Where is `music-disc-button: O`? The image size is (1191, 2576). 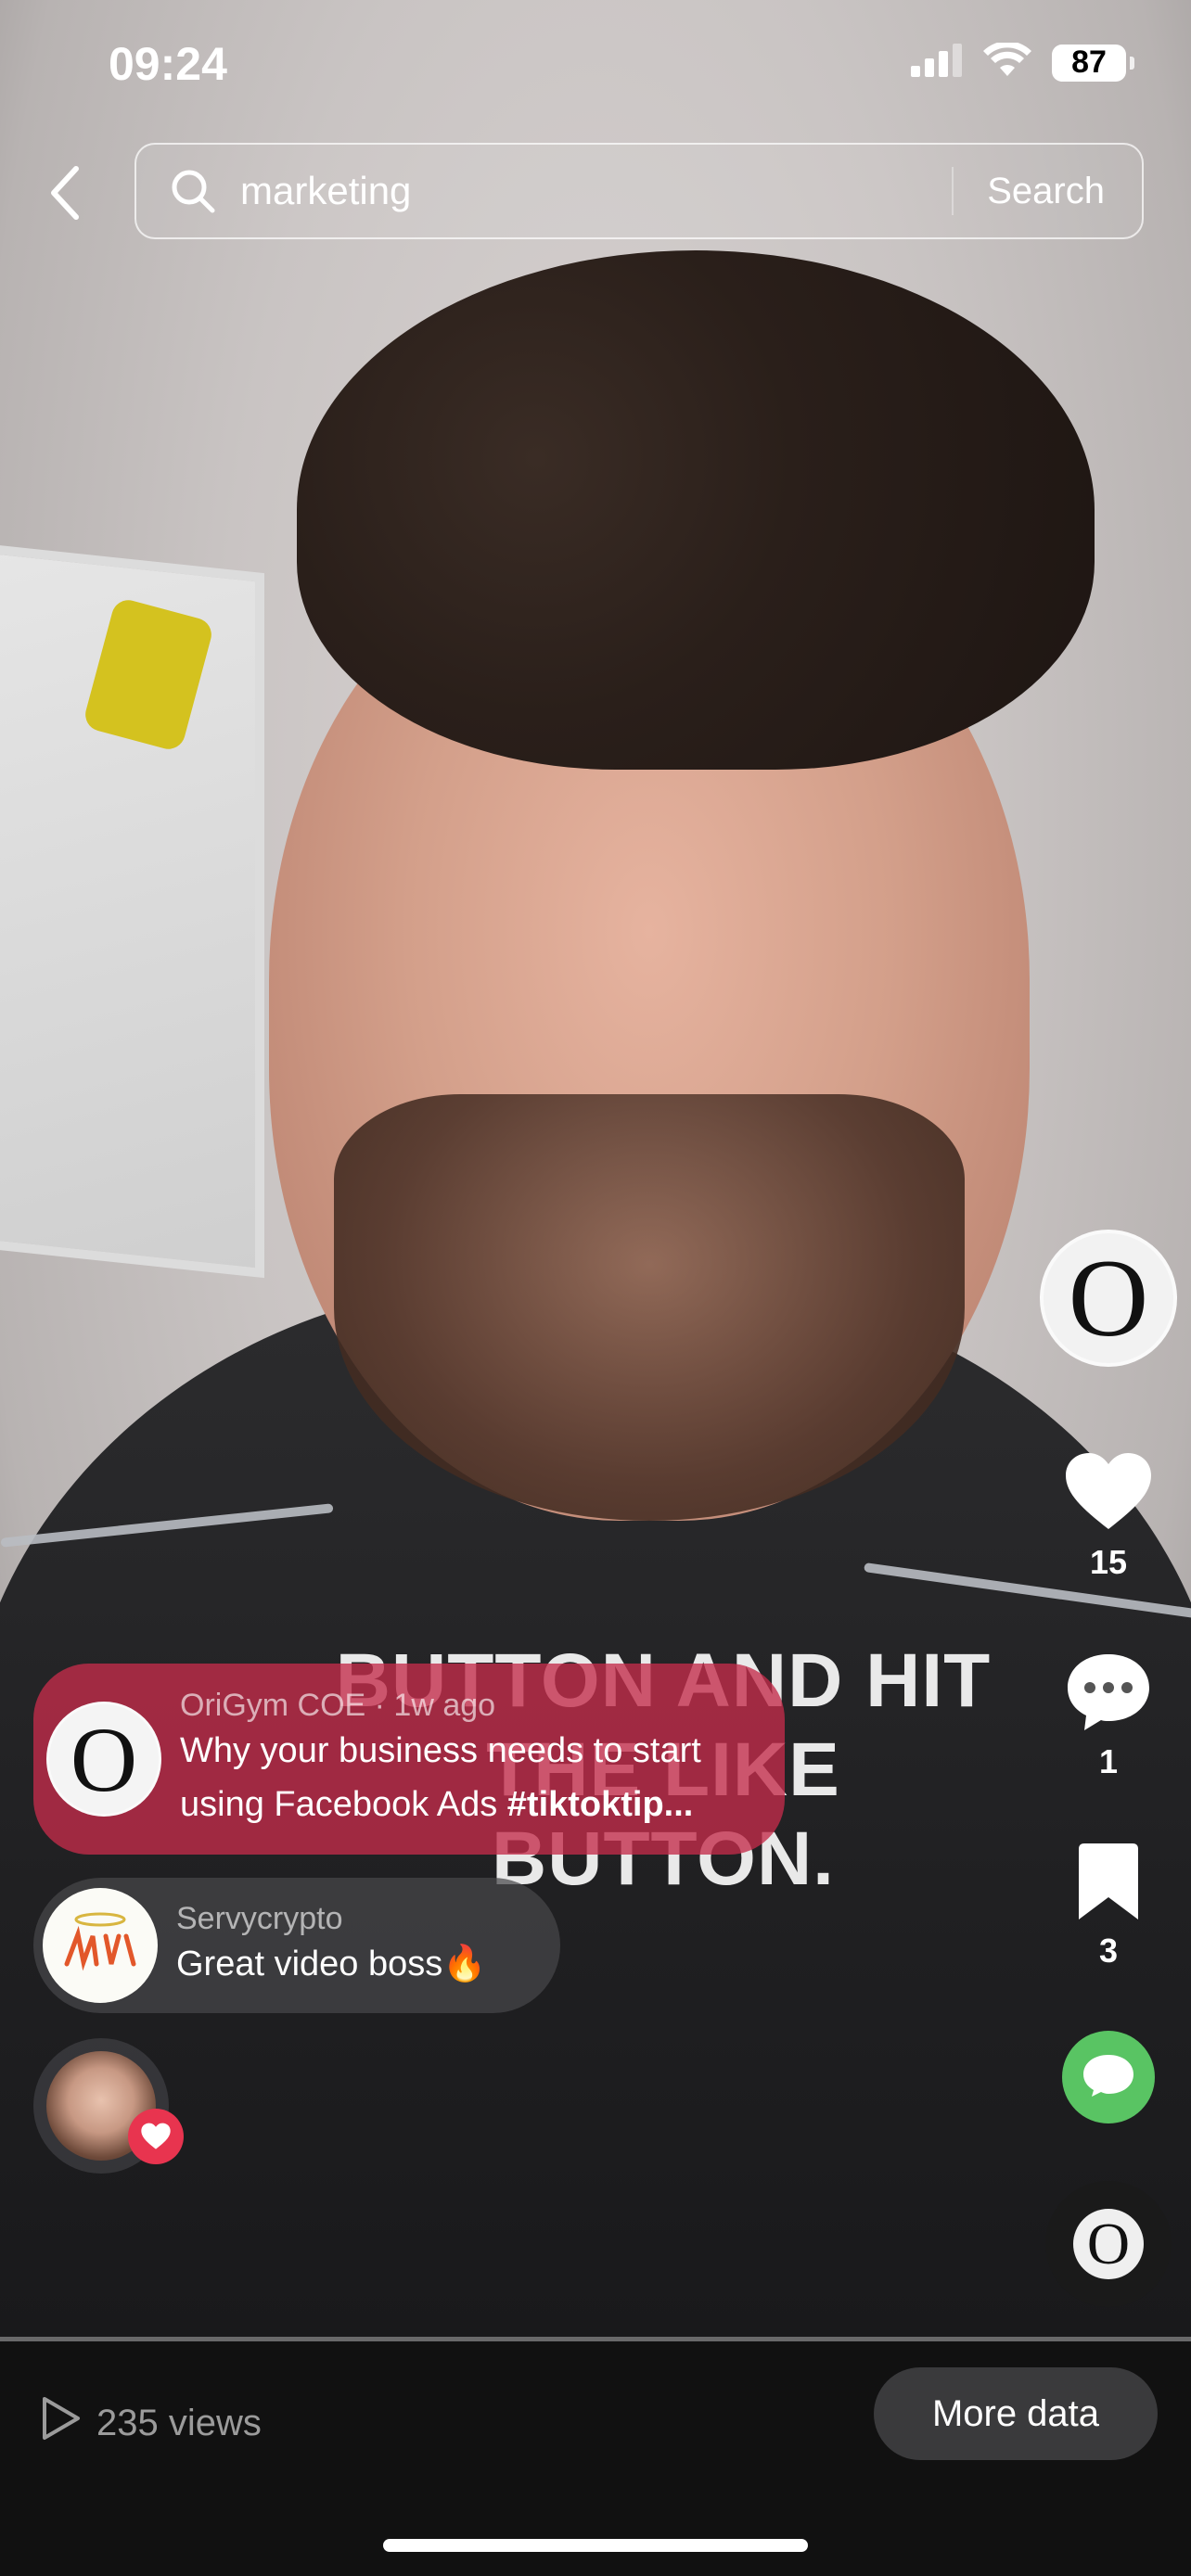 music-disc-button: O is located at coordinates (1108, 2244).